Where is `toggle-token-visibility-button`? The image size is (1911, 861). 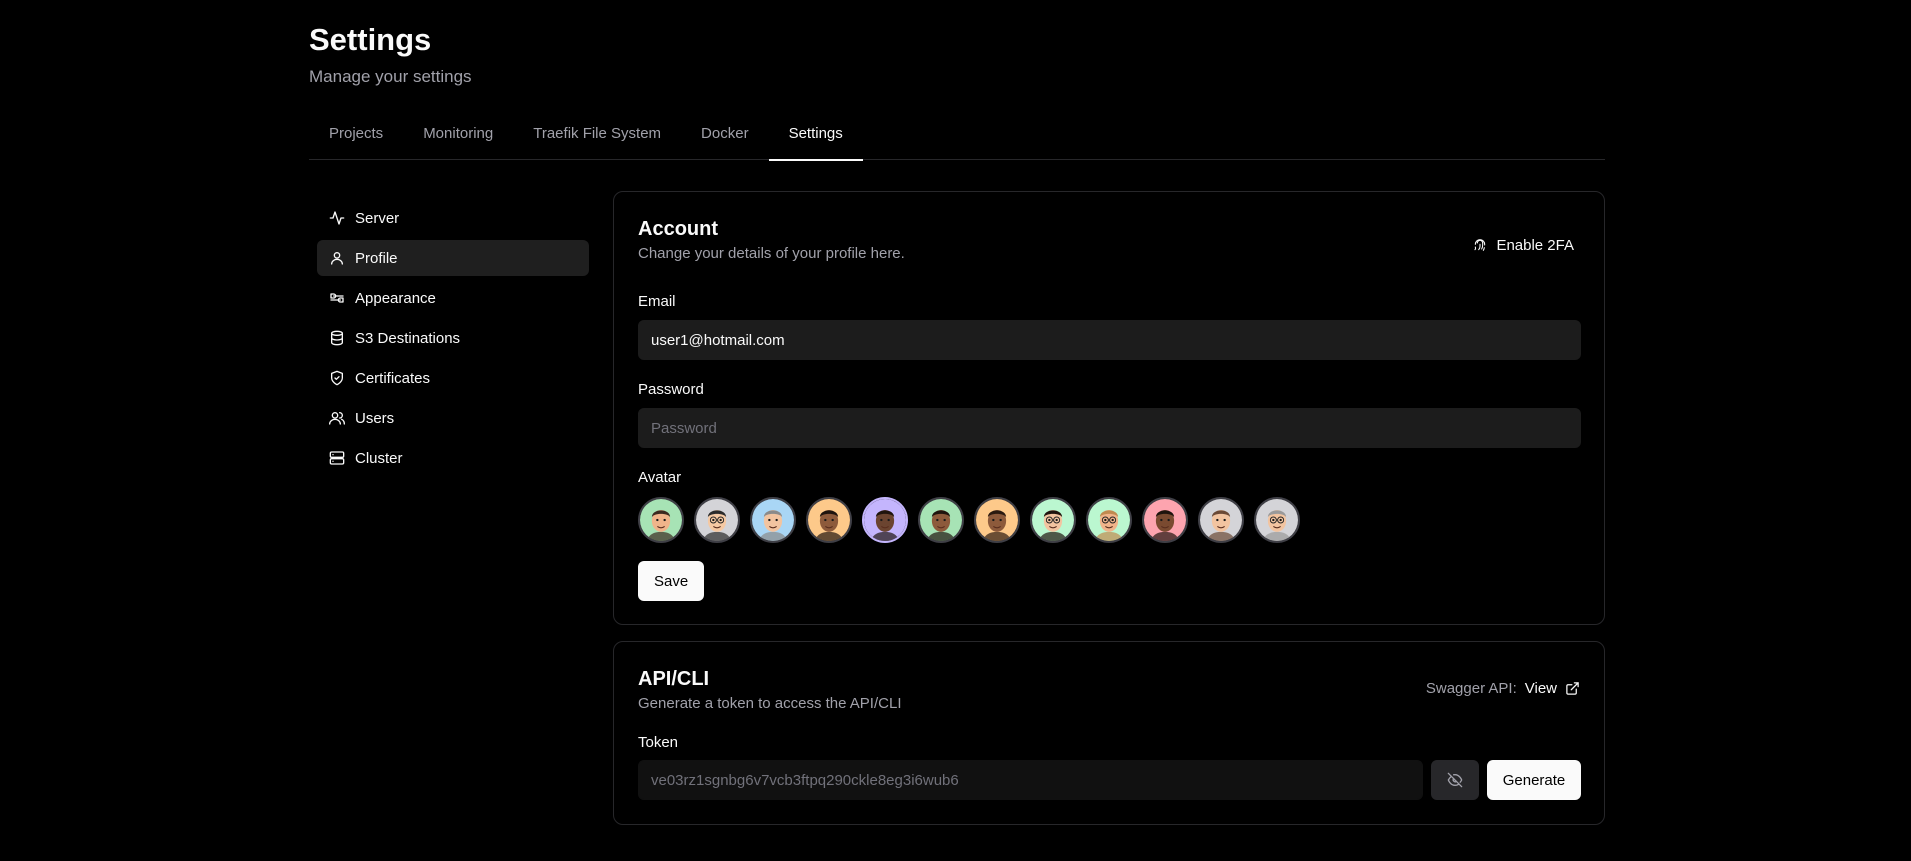
toggle-token-visibility-button is located at coordinates (1455, 780).